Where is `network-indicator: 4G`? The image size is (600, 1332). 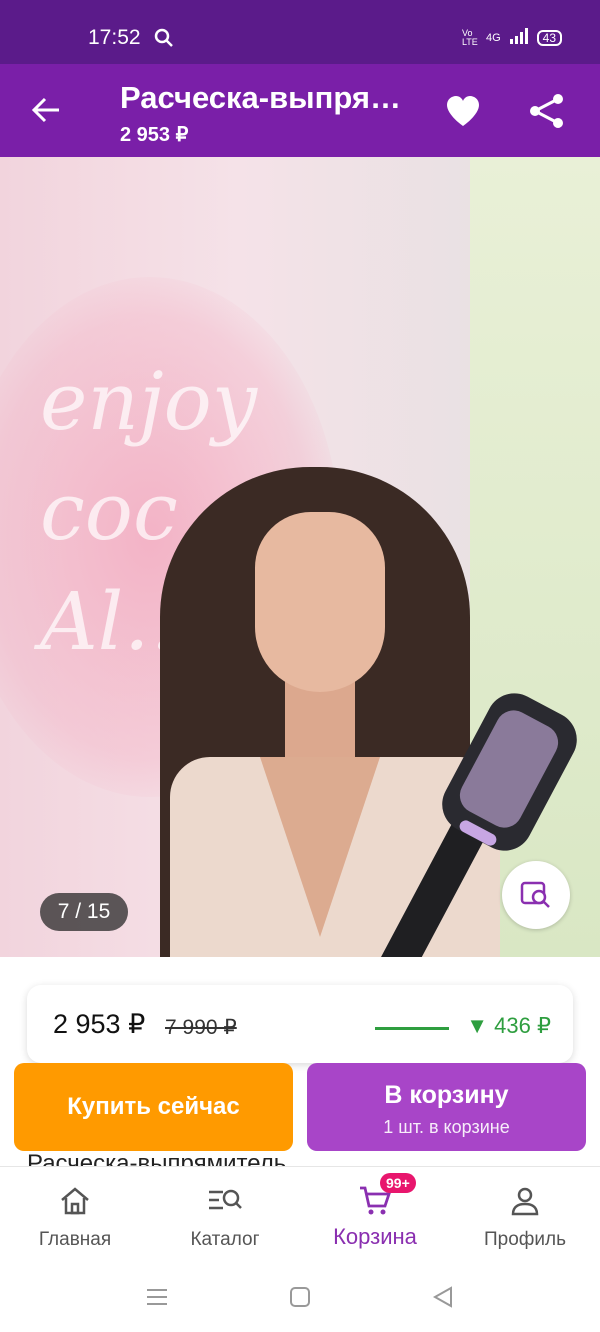
network-indicator: 4G is located at coordinates (493, 37).